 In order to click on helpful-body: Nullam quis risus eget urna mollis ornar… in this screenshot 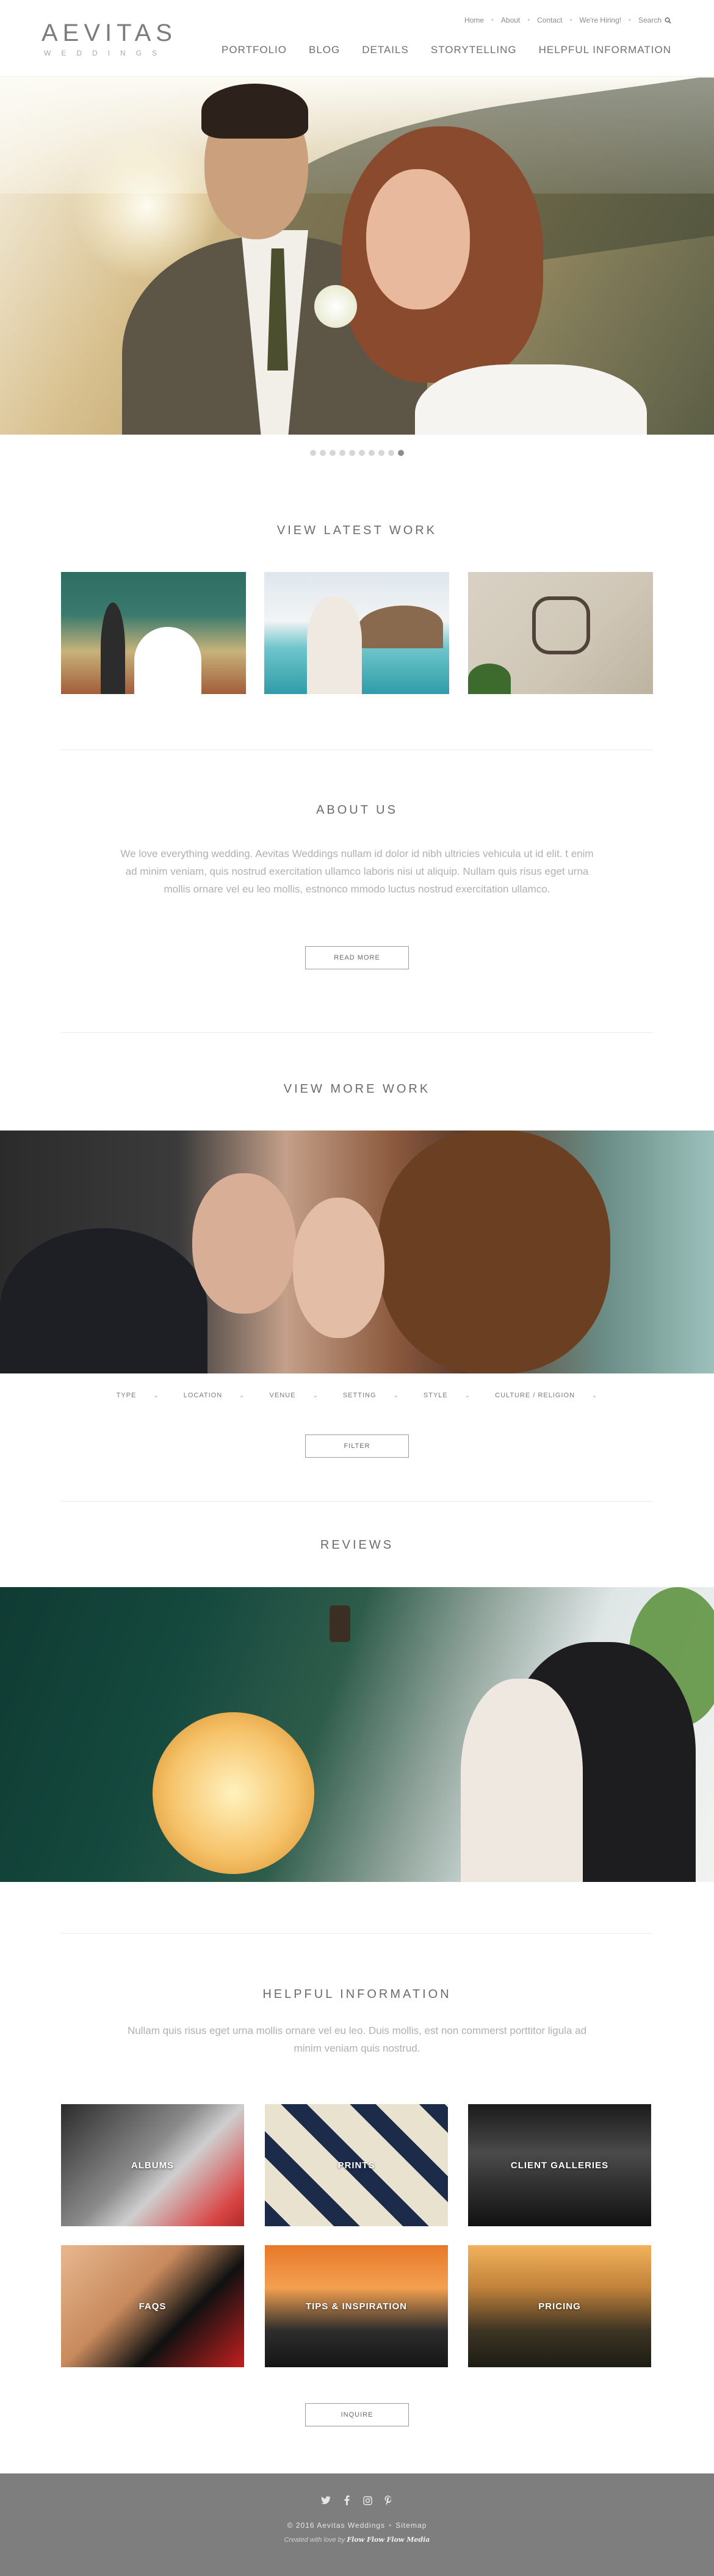, I will do `click(357, 2039)`.